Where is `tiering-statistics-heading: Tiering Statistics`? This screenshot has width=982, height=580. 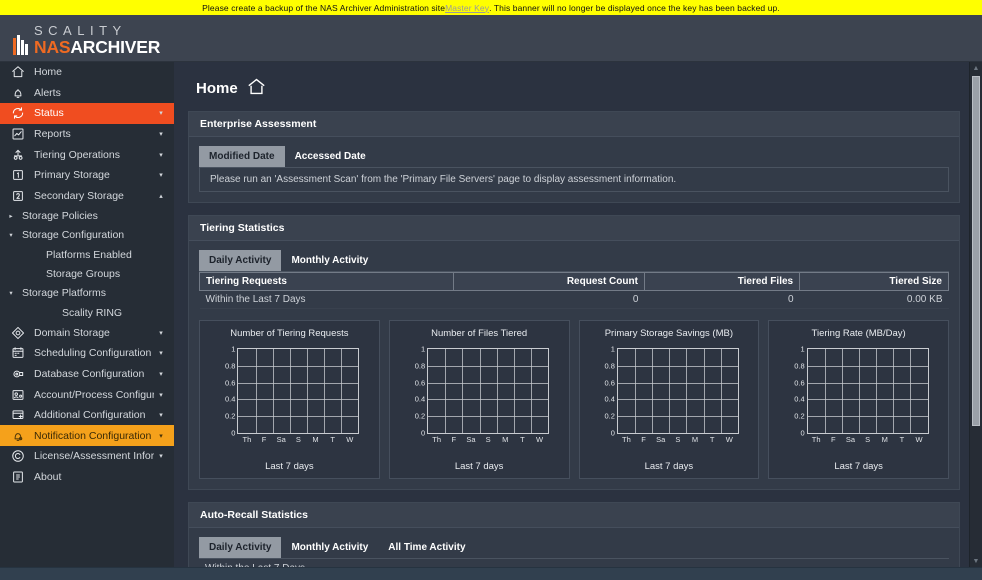 tiering-statistics-heading: Tiering Statistics is located at coordinates (574, 228).